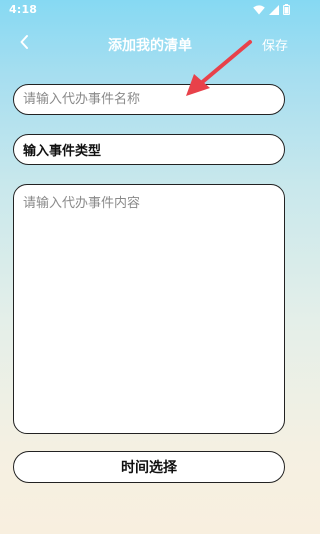 The width and height of the screenshot is (320, 534). Describe the element at coordinates (286, 11) in the screenshot. I see `battery-icon` at that location.